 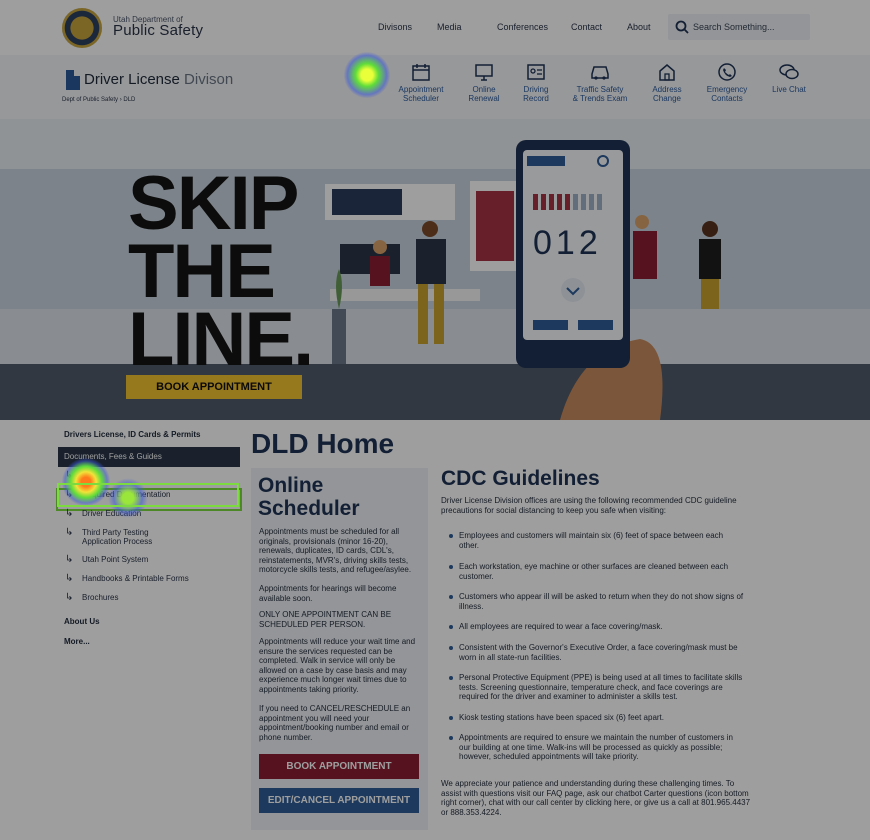 I want to click on breadcrumb-item: DLD, so click(x=129, y=100).